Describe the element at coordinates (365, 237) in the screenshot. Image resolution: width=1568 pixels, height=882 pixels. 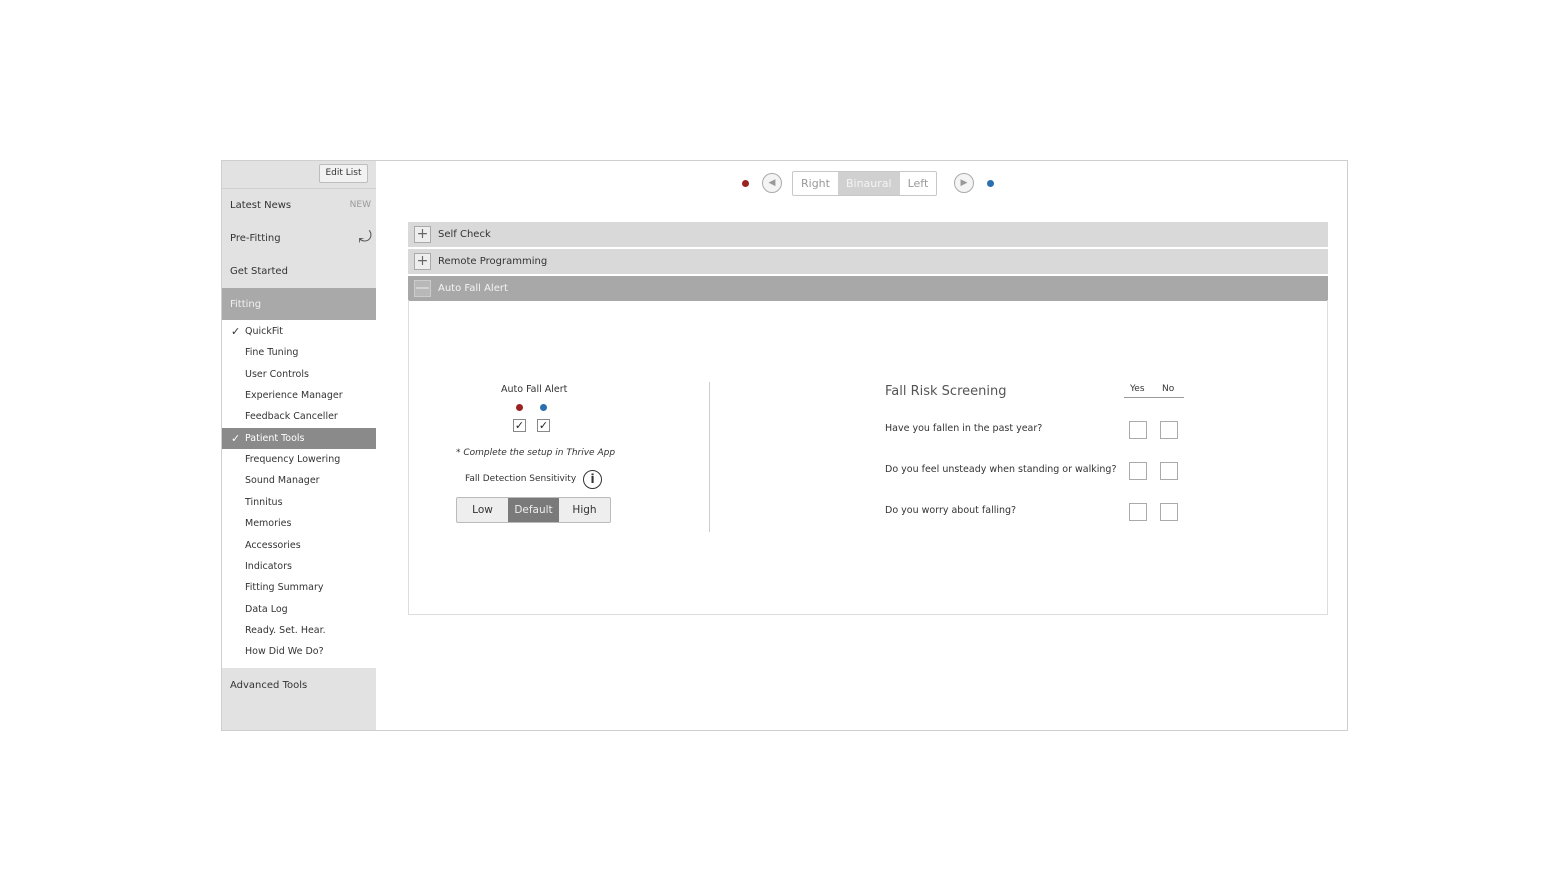
I see `refresh-icon: ⤾` at that location.